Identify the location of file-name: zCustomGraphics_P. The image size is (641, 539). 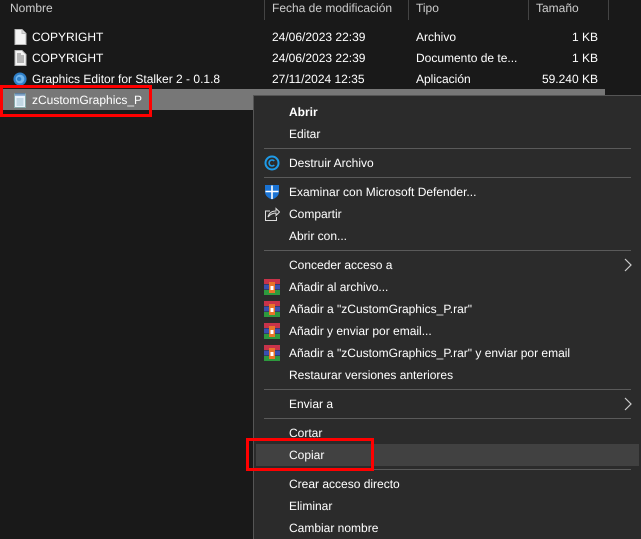
(87, 99).